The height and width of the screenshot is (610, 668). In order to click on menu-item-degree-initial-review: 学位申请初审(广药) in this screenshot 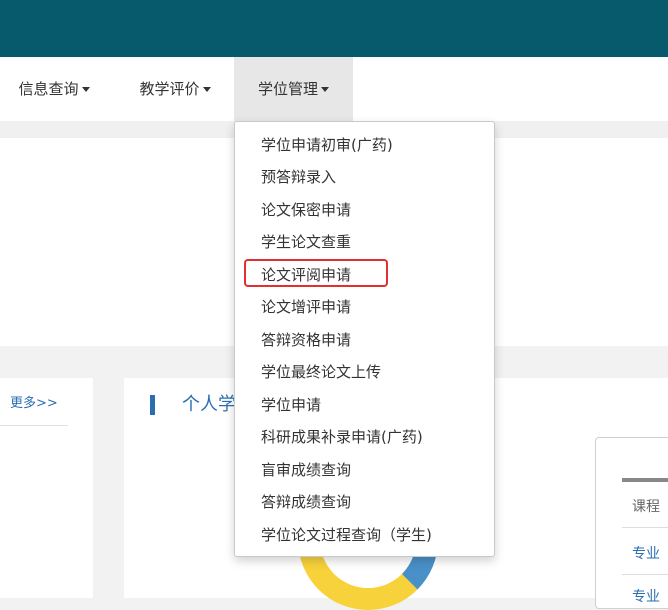, I will do `click(327, 145)`.